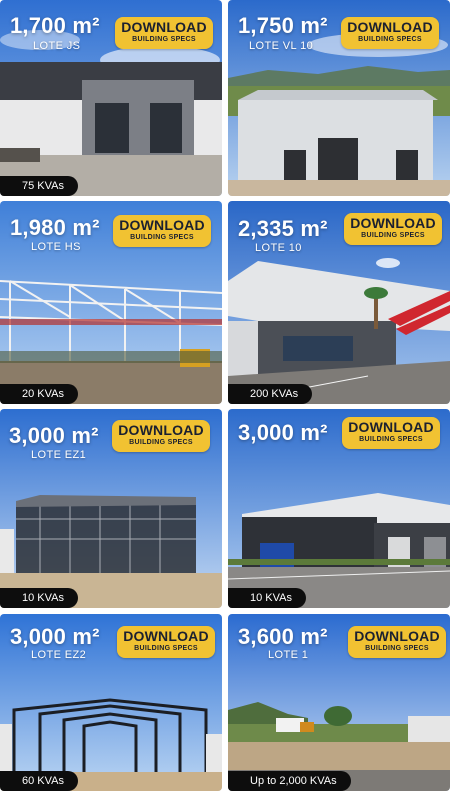  What do you see at coordinates (57, 46) in the screenshot?
I see `lote-label: LOTE JS` at bounding box center [57, 46].